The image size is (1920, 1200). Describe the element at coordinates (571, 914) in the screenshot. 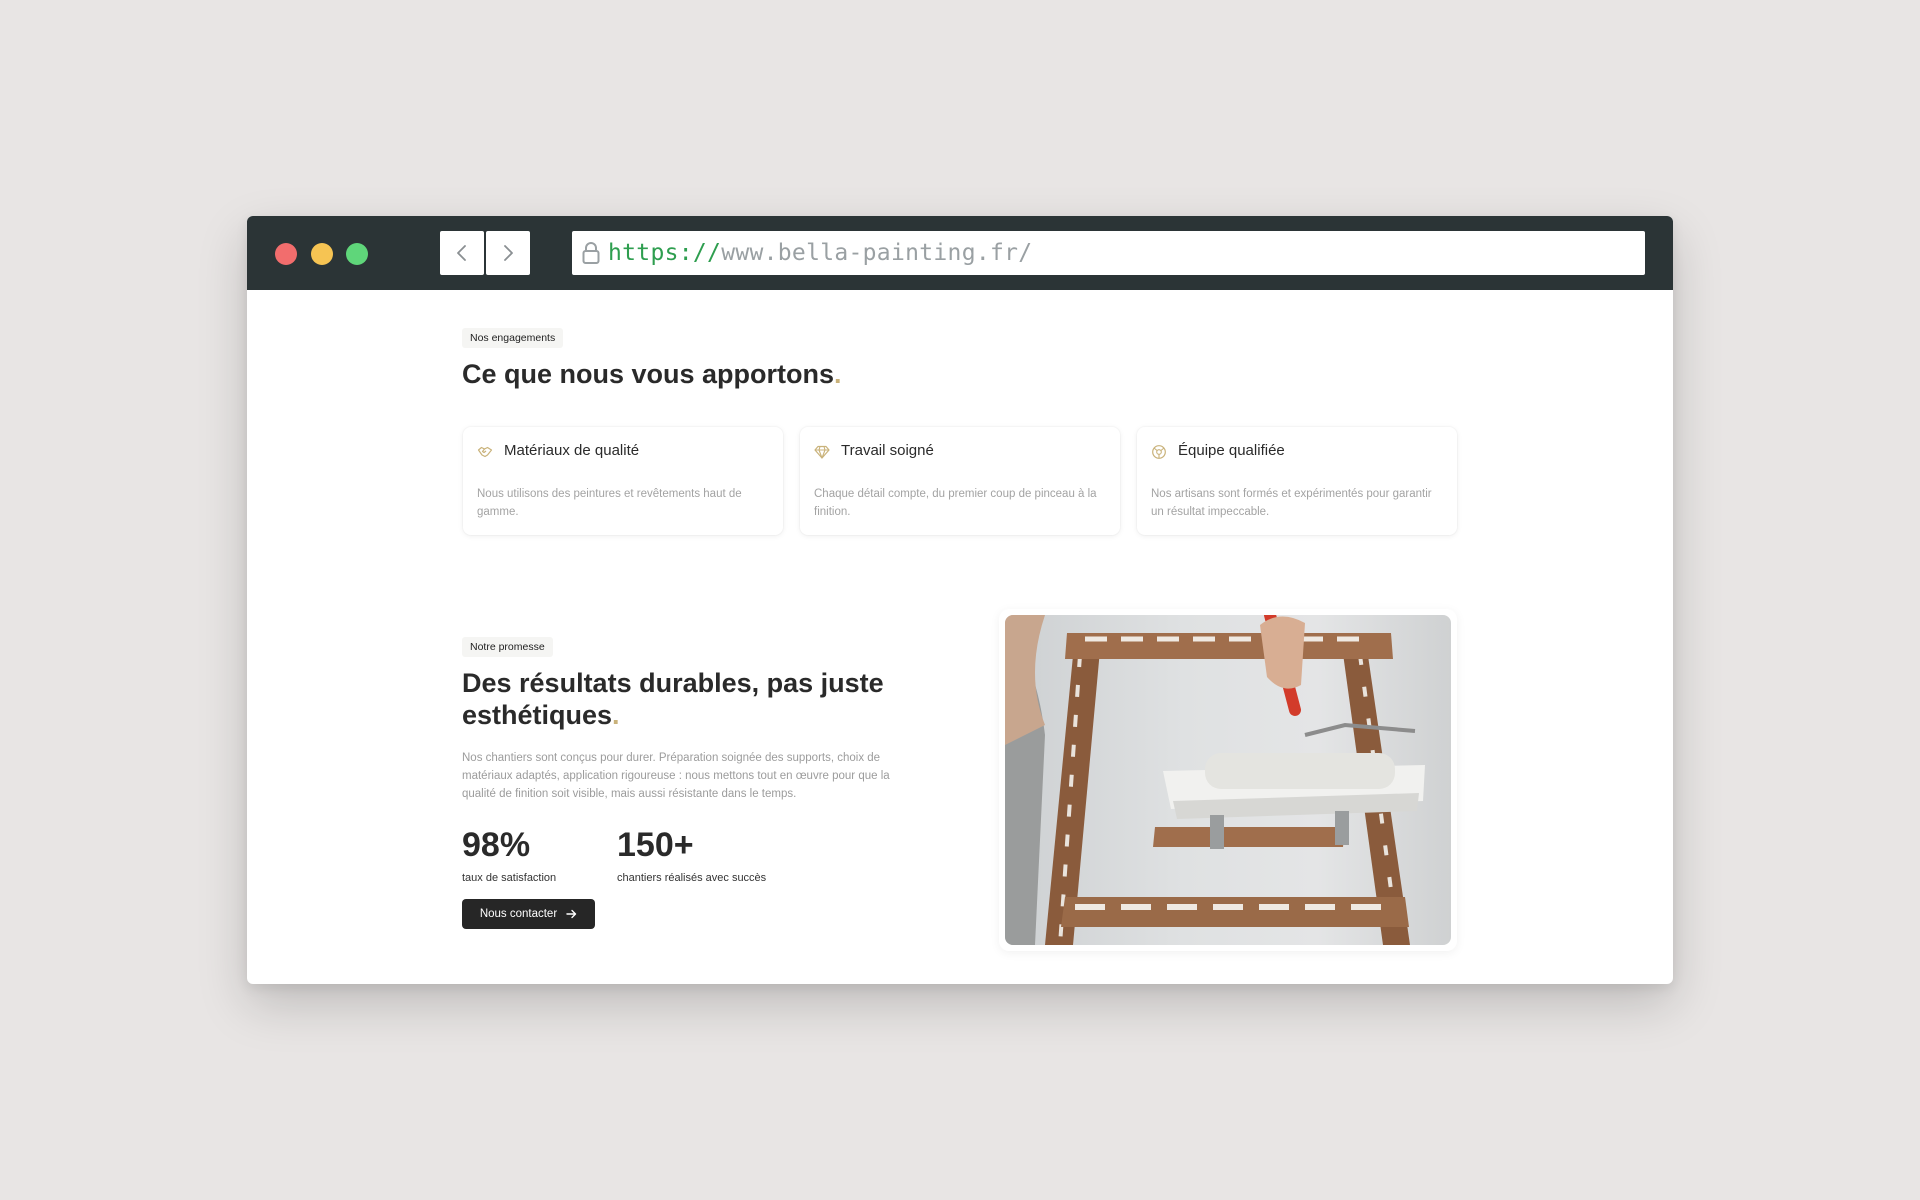

I see `arrow-right-icon` at that location.